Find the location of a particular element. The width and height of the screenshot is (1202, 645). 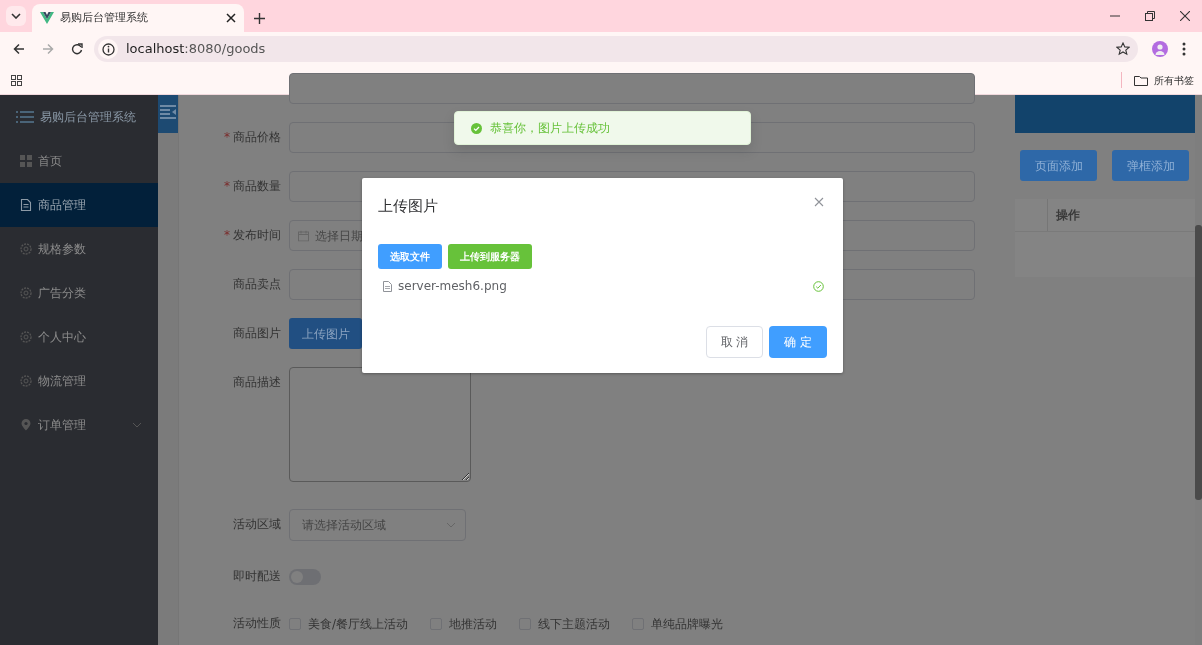

confirm-button: 确 定 is located at coordinates (798, 342).